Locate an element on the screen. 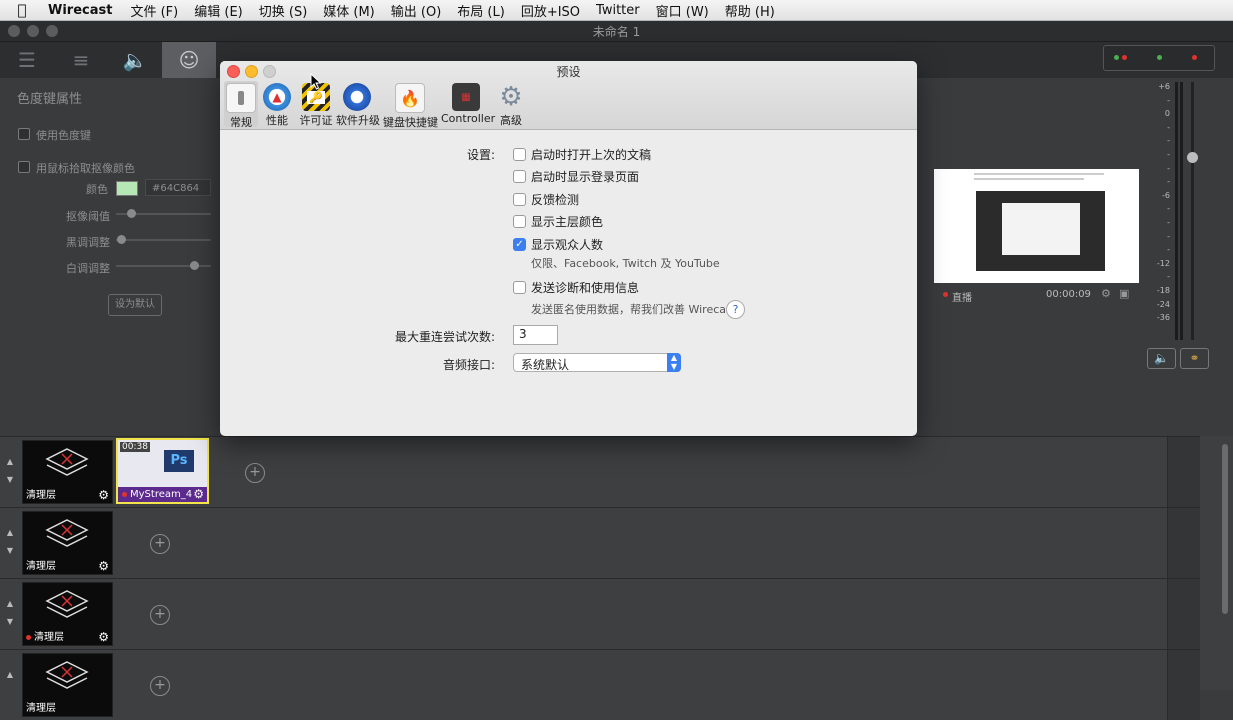  preview-time: 00:00:09 is located at coordinates (1068, 294).